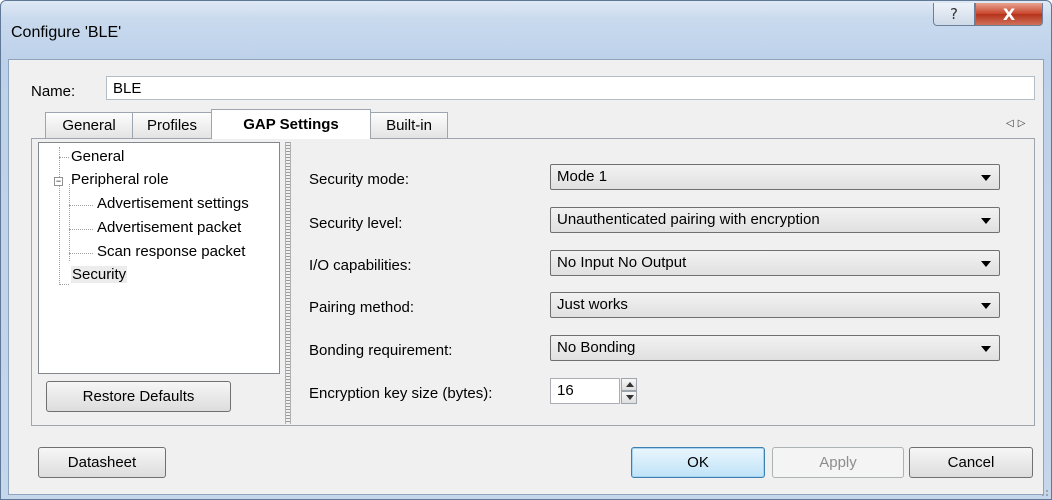  Describe the element at coordinates (526, 30) in the screenshot. I see `title-bar: Configure 'BLE' ? X` at that location.